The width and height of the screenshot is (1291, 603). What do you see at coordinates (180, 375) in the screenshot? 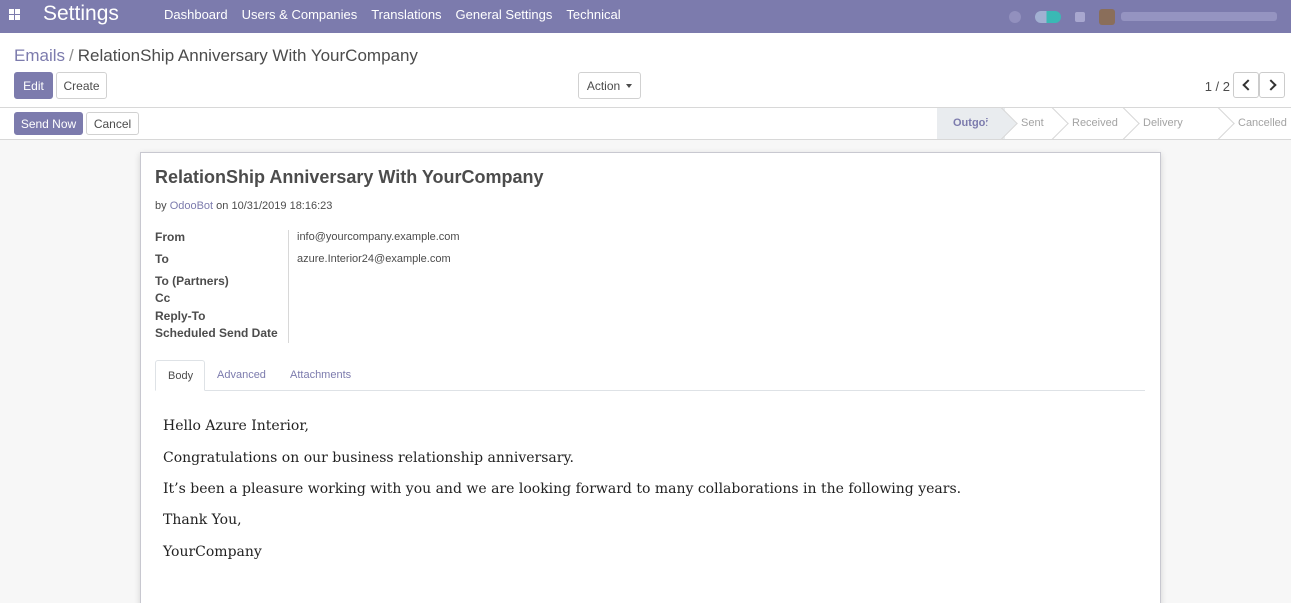
I see `tab-body: Body` at bounding box center [180, 375].